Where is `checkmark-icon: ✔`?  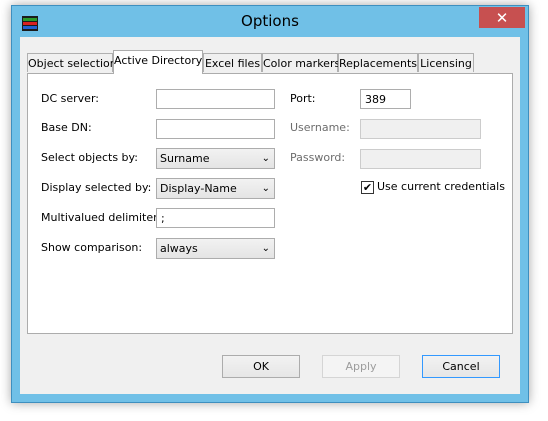 checkmark-icon: ✔ is located at coordinates (367, 187).